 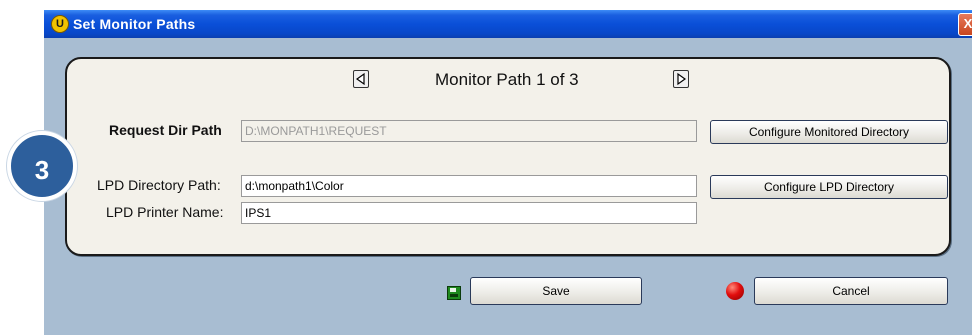 What do you see at coordinates (556, 291) in the screenshot?
I see `save-button: Save` at bounding box center [556, 291].